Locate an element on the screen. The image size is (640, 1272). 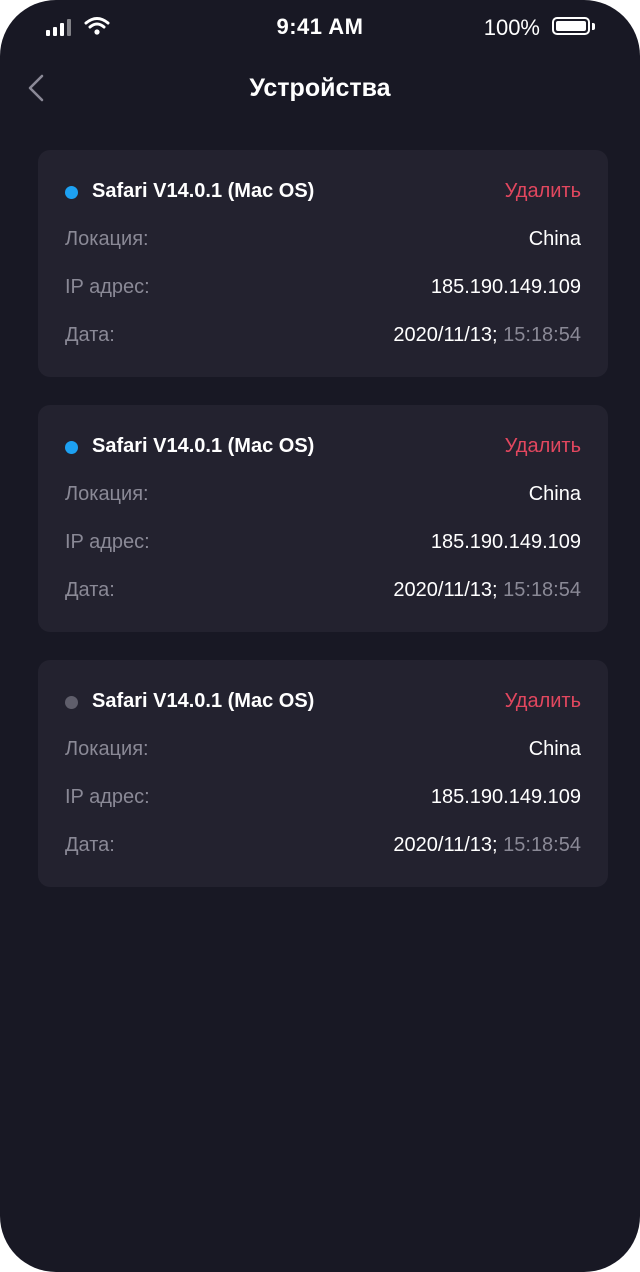
navigation-bar: Устройства is located at coordinates (320, 88).